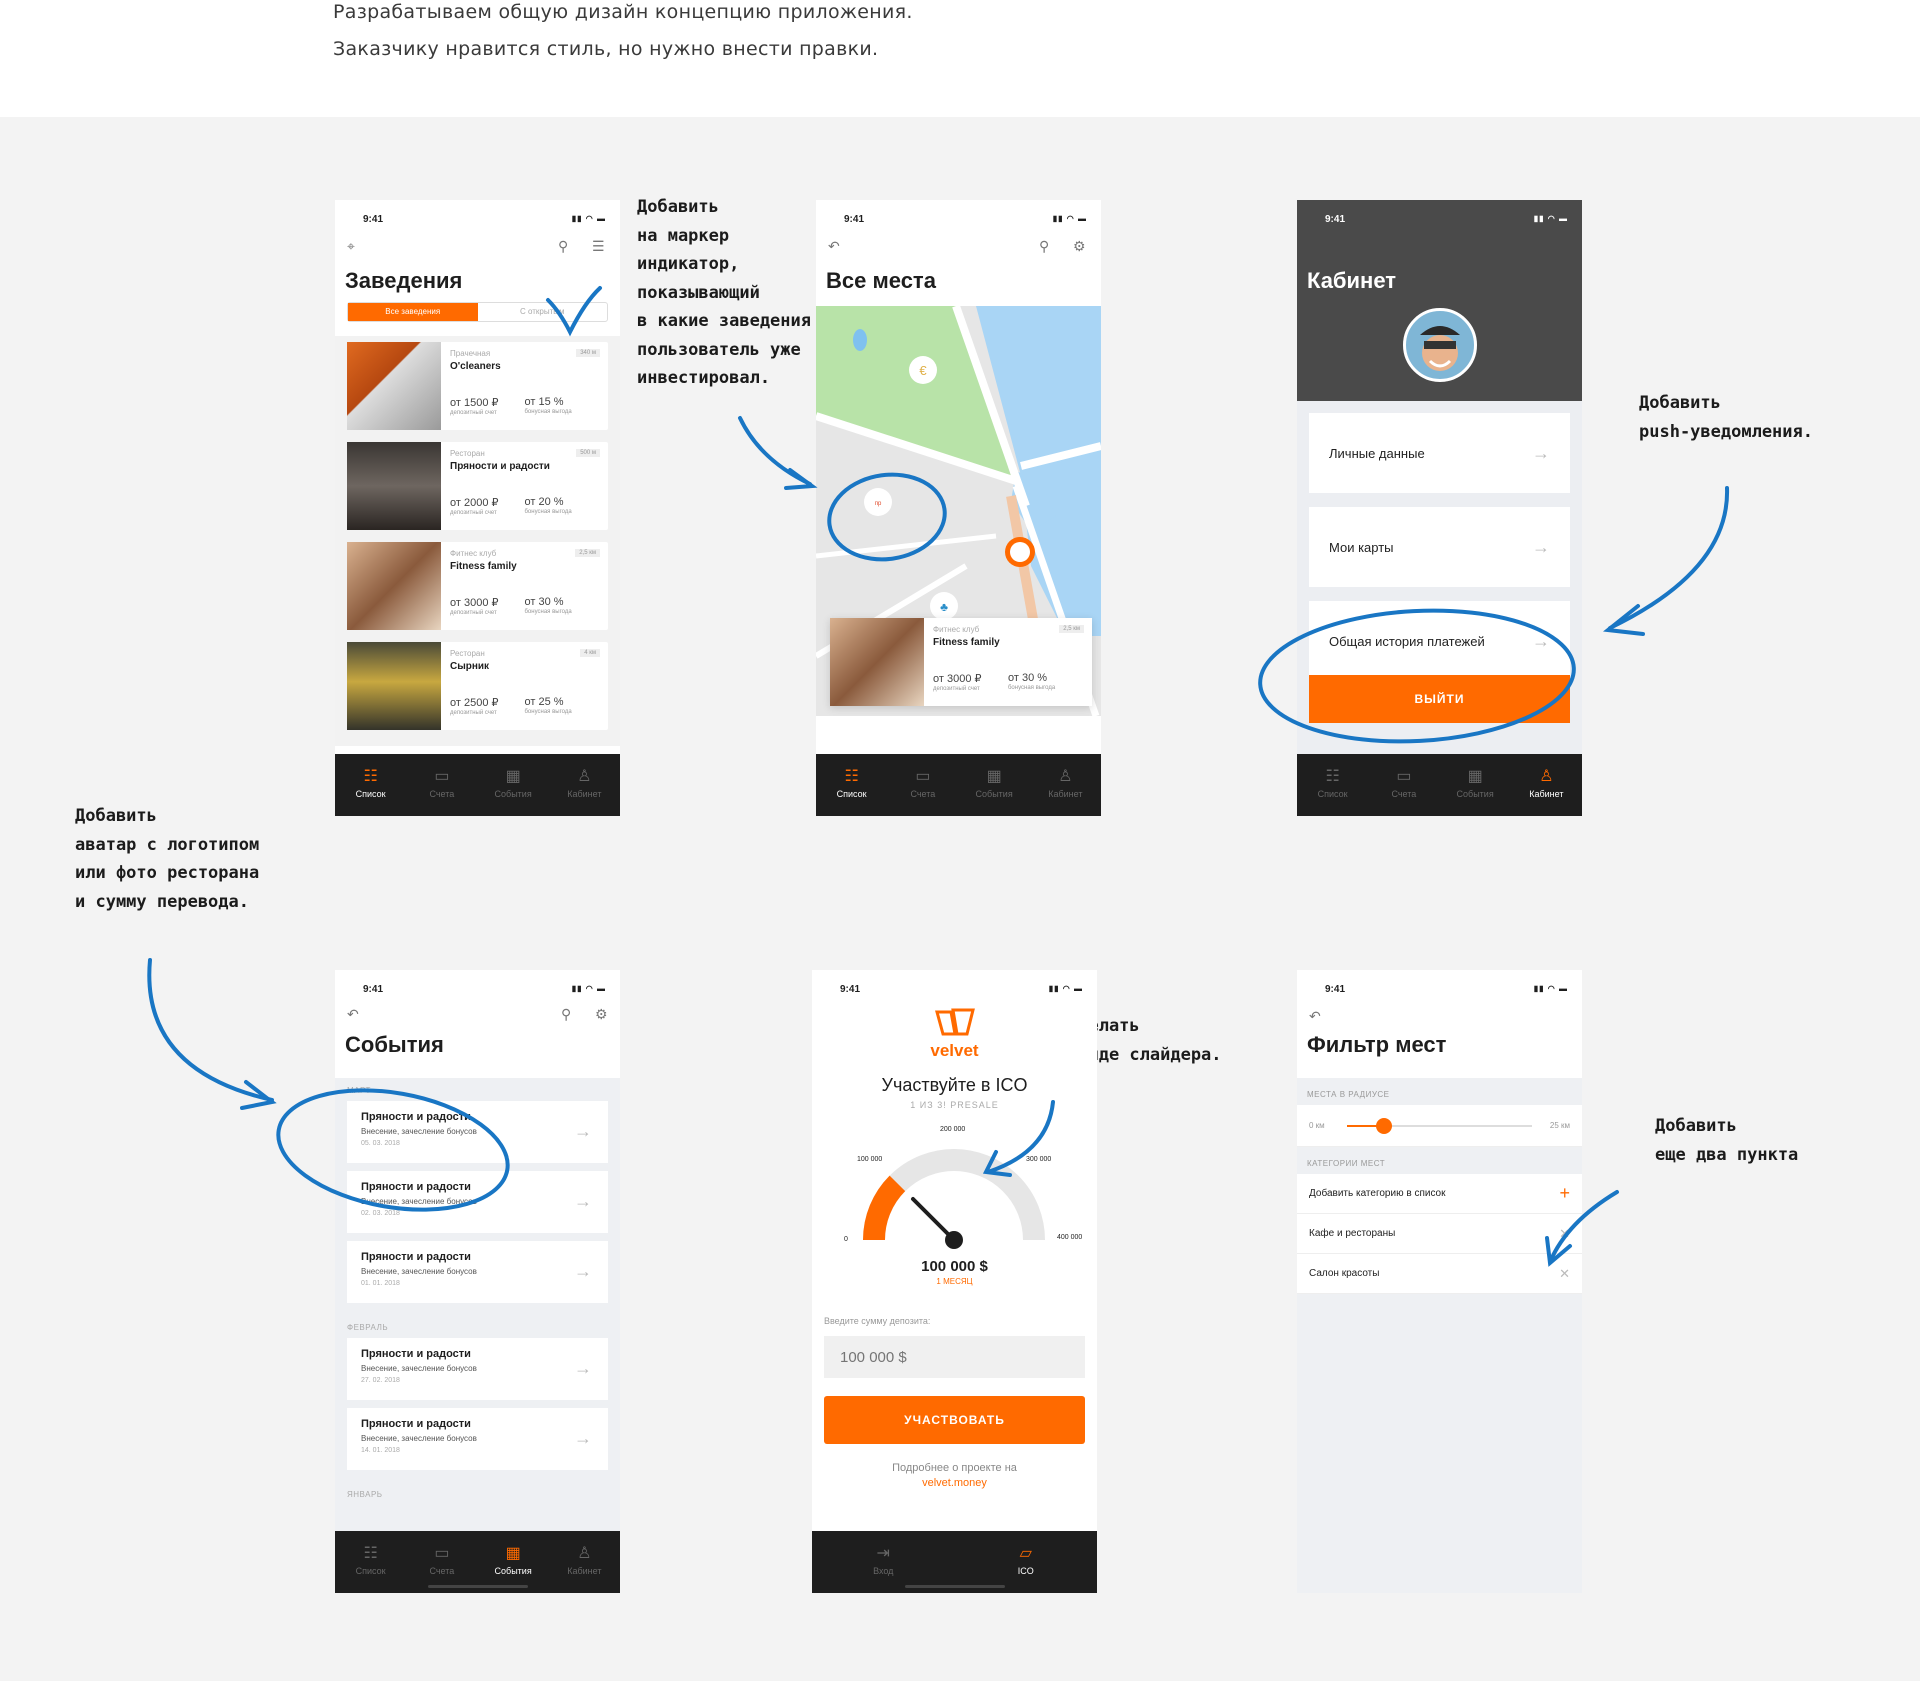 The image size is (1920, 1681). I want to click on segment-open: С открытым, so click(543, 312).